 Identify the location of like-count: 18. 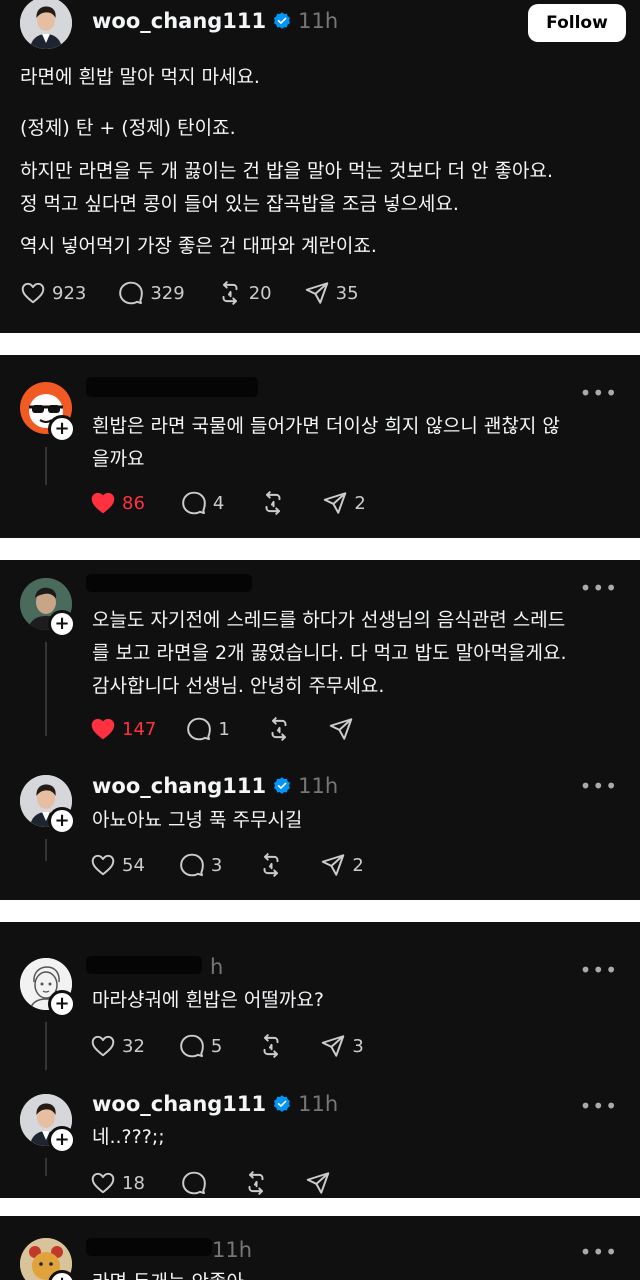
(133, 1183).